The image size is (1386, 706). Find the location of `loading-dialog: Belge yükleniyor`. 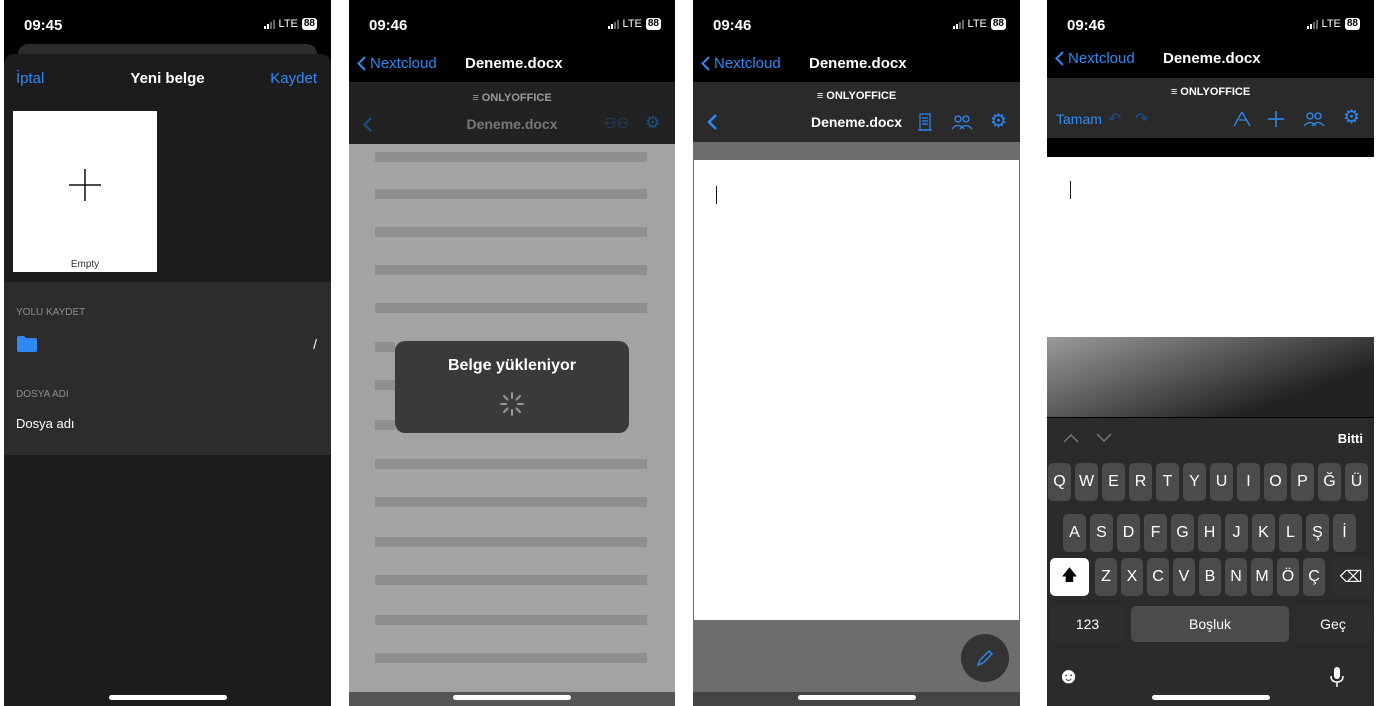

loading-dialog: Belge yükleniyor is located at coordinates (512, 387).